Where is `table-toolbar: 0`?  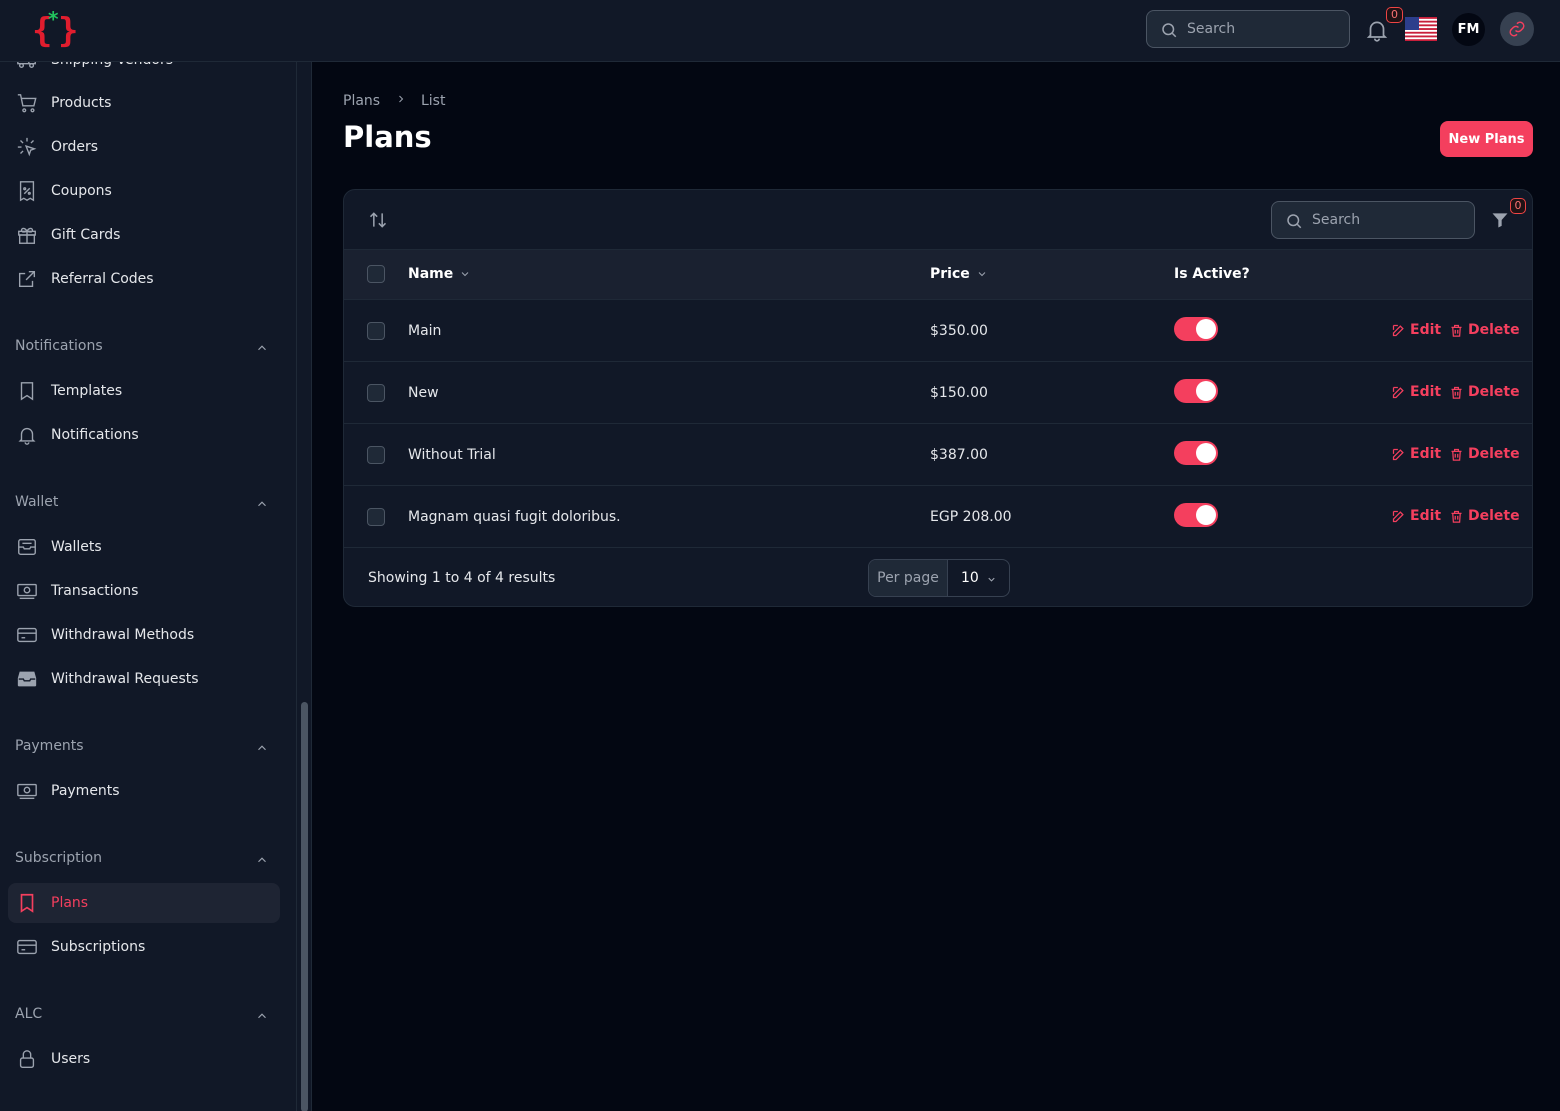 table-toolbar: 0 is located at coordinates (938, 220).